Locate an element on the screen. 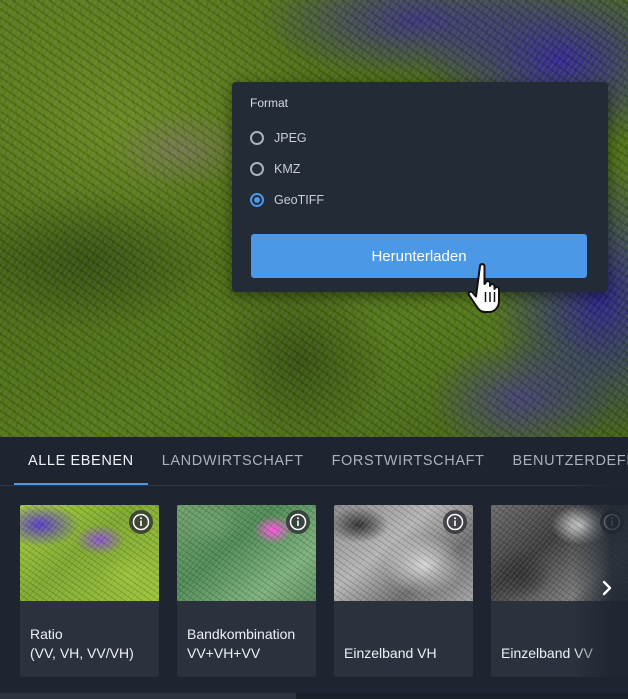 The width and height of the screenshot is (628, 699). tab-forstwirtschaft: FORSTWIRTSCHAFT is located at coordinates (408, 461).